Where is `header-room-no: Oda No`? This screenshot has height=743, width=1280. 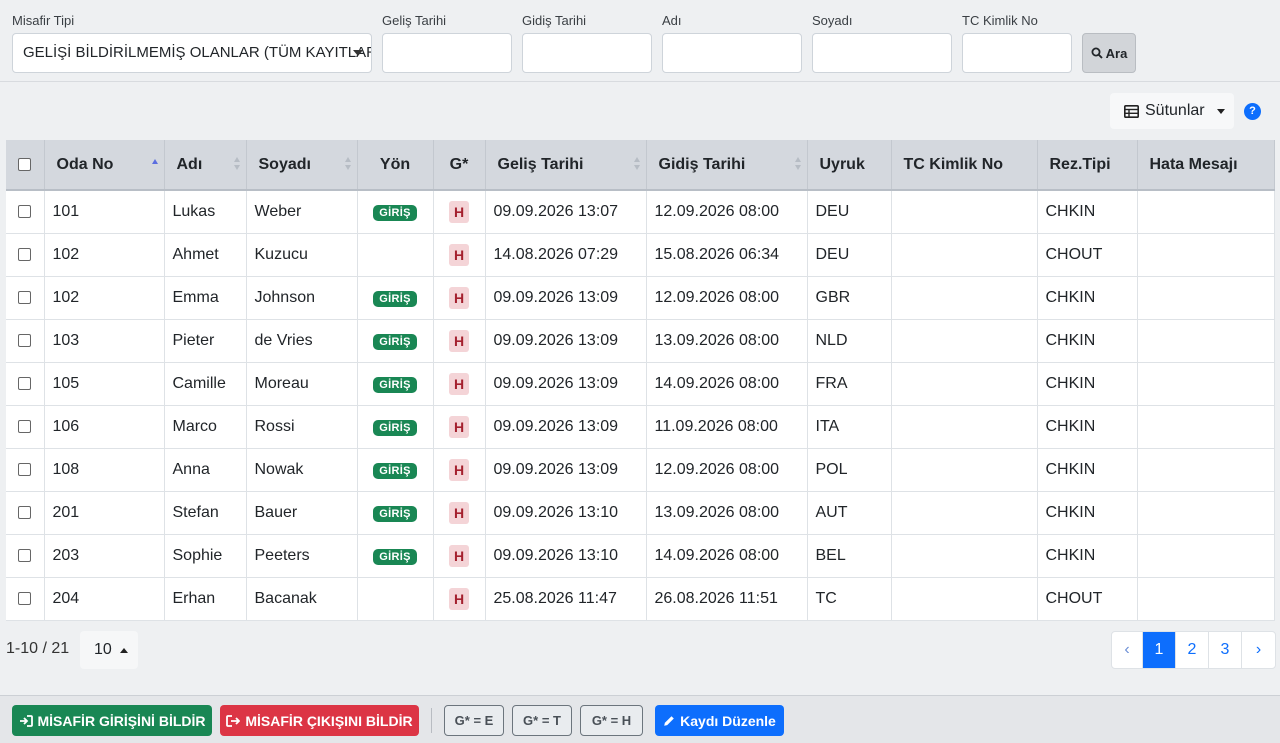 header-room-no: Oda No is located at coordinates (104, 165).